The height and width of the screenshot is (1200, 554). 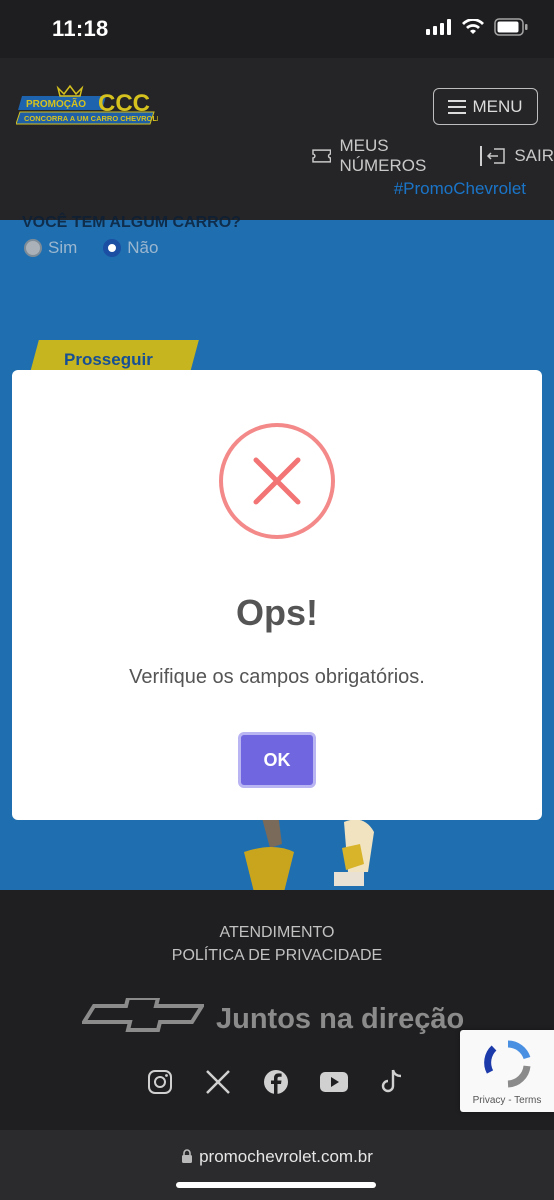 What do you see at coordinates (286, 1156) in the screenshot?
I see `url-text: promochevrolet.com.br` at bounding box center [286, 1156].